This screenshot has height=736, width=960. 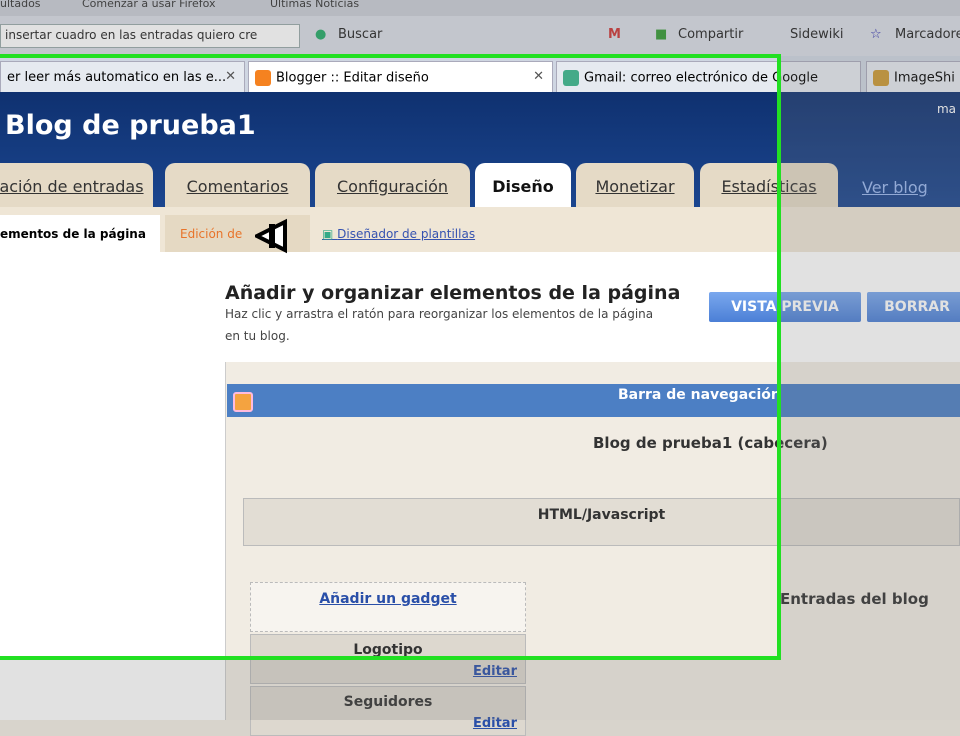 I want to click on widget-followers: Seguidores Editar, so click(x=388, y=711).